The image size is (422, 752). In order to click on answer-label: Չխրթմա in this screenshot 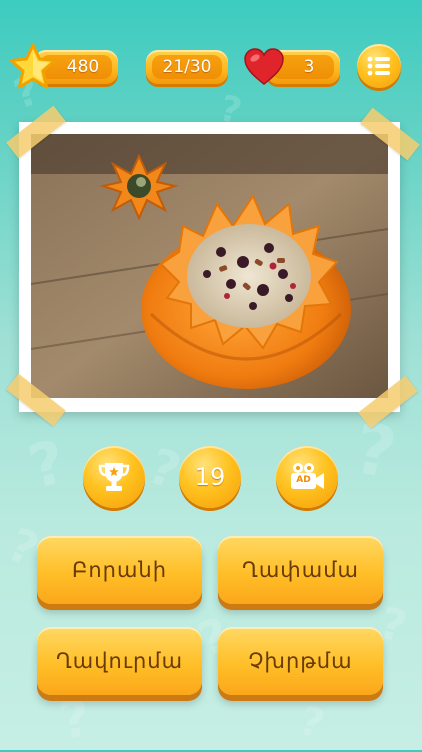, I will do `click(300, 661)`.